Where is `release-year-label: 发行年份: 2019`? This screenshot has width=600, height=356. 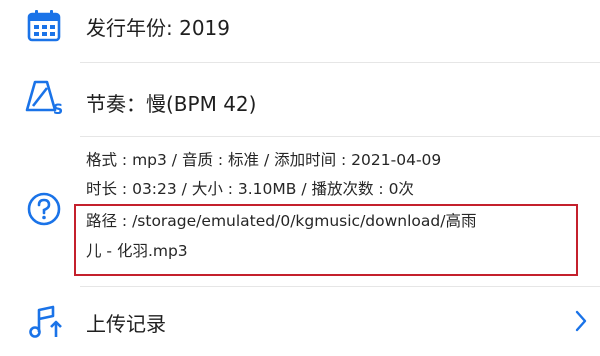
release-year-label: 发行年份: 2019 is located at coordinates (158, 28).